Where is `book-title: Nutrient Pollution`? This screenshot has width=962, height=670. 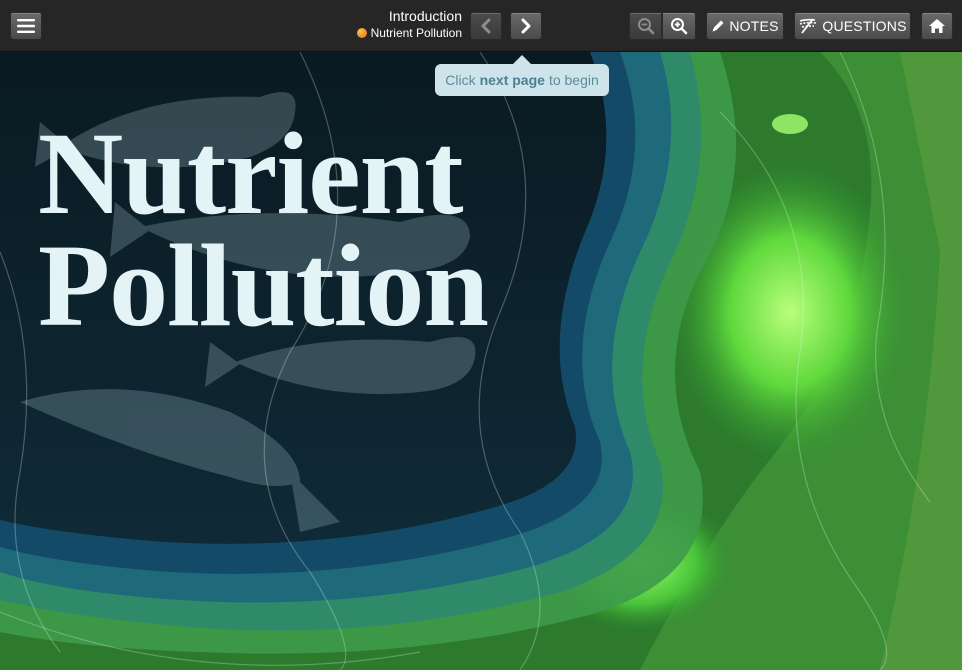
book-title: Nutrient Pollution is located at coordinates (409, 33).